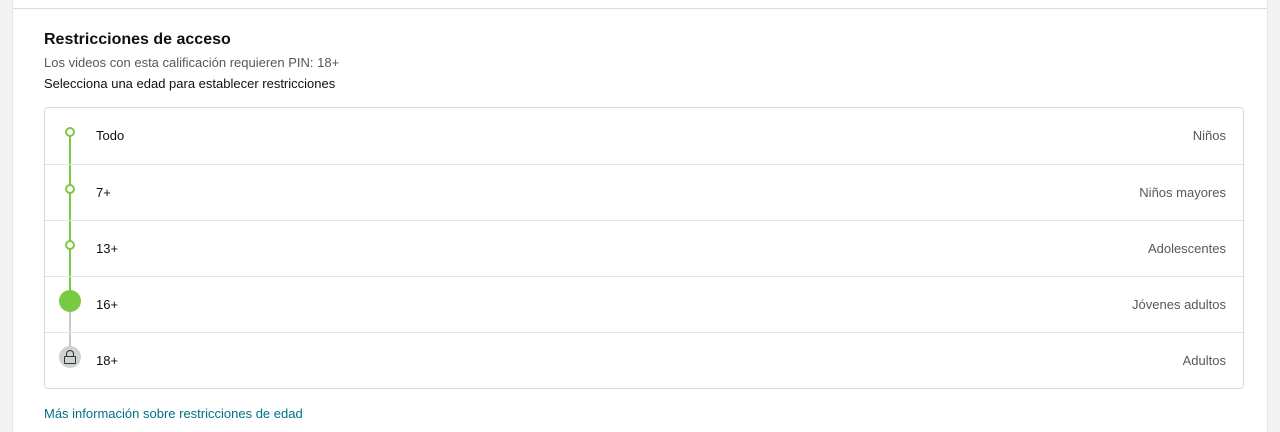  I want to click on rating-description: Niños mayores, so click(1182, 192).